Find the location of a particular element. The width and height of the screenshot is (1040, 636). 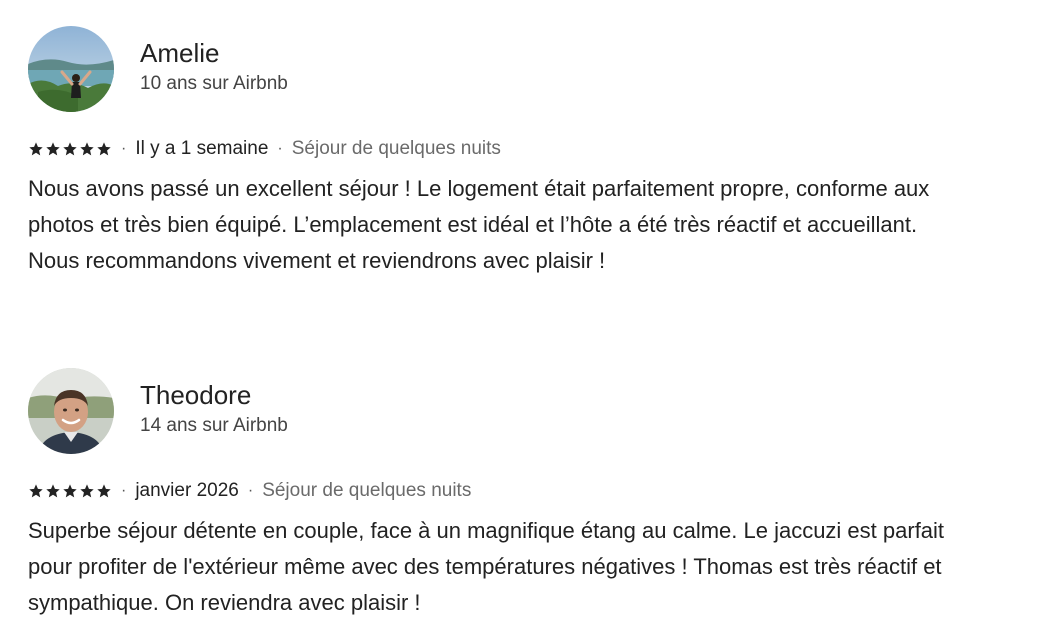

reviewer-info: Amelie 10 ans sur Airbnb is located at coordinates (214, 67).